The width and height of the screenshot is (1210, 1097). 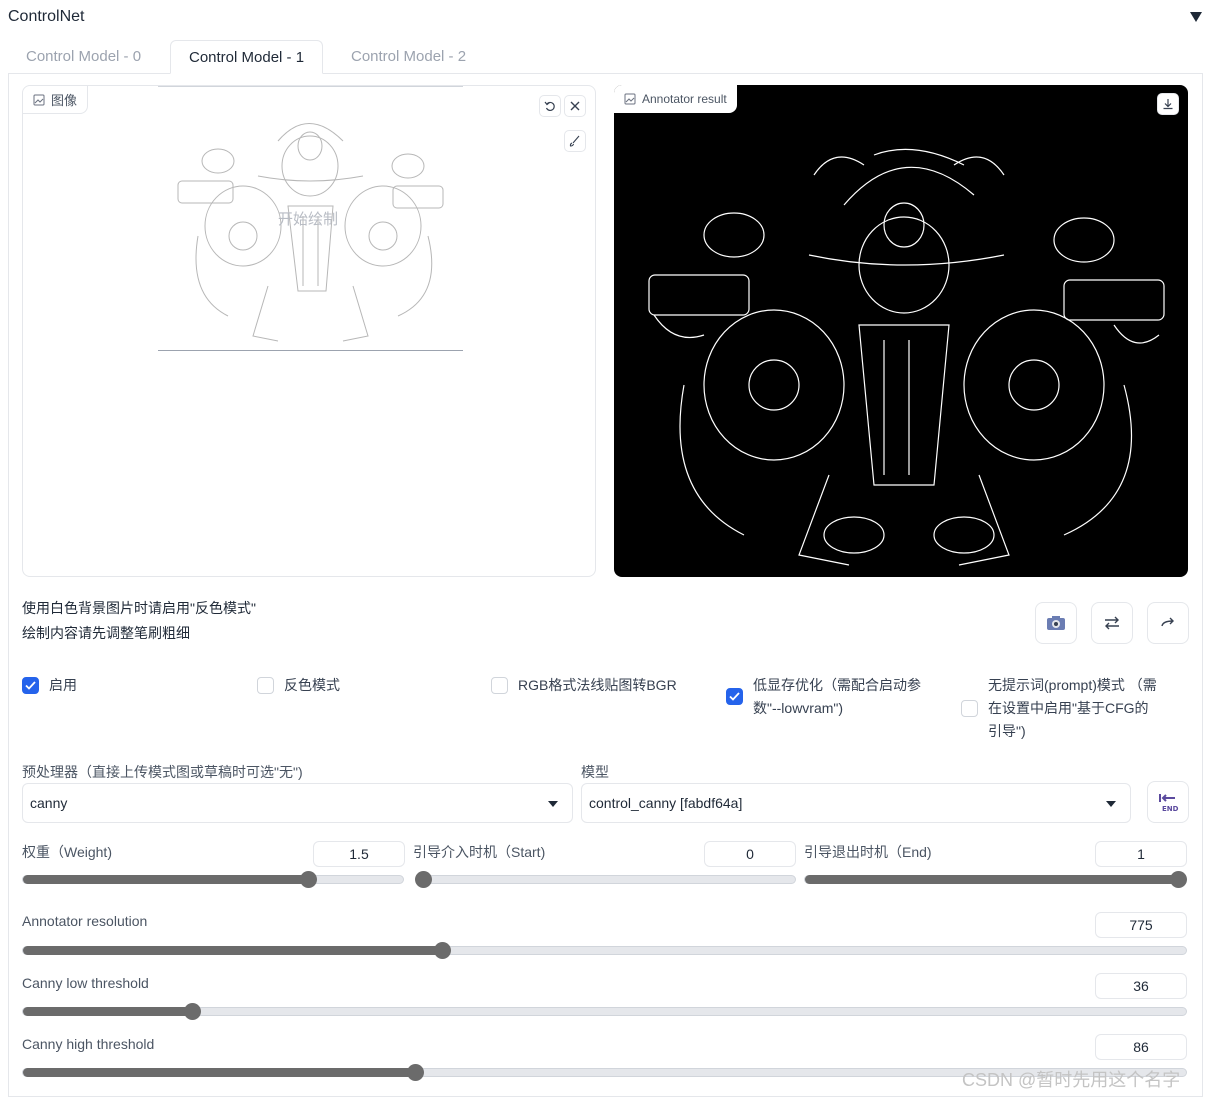 I want to click on canny-high-label: Canny high threshold, so click(x=88, y=1044).